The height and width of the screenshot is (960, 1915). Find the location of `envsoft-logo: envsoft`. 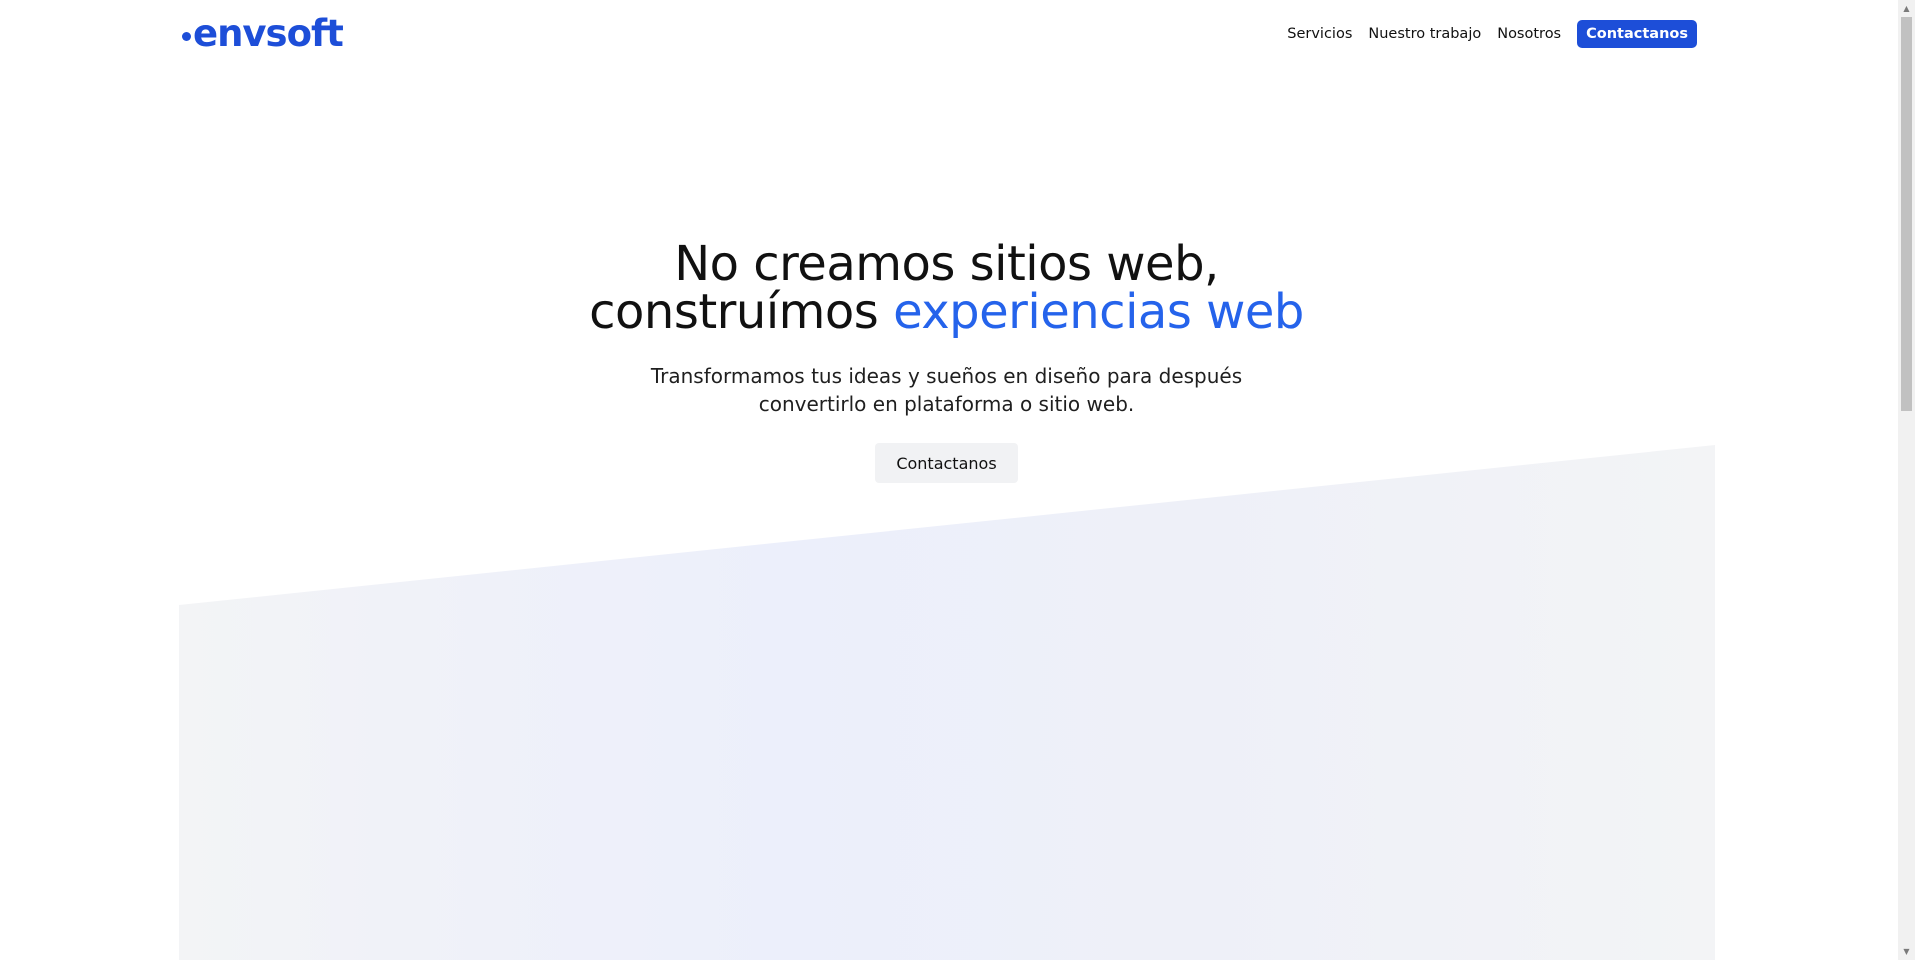

envsoft-logo: envsoft is located at coordinates (263, 34).